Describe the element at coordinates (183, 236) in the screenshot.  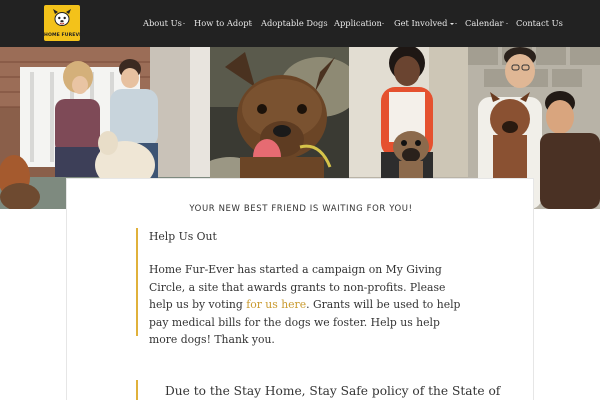
I see `help-title: Help Us Out` at that location.